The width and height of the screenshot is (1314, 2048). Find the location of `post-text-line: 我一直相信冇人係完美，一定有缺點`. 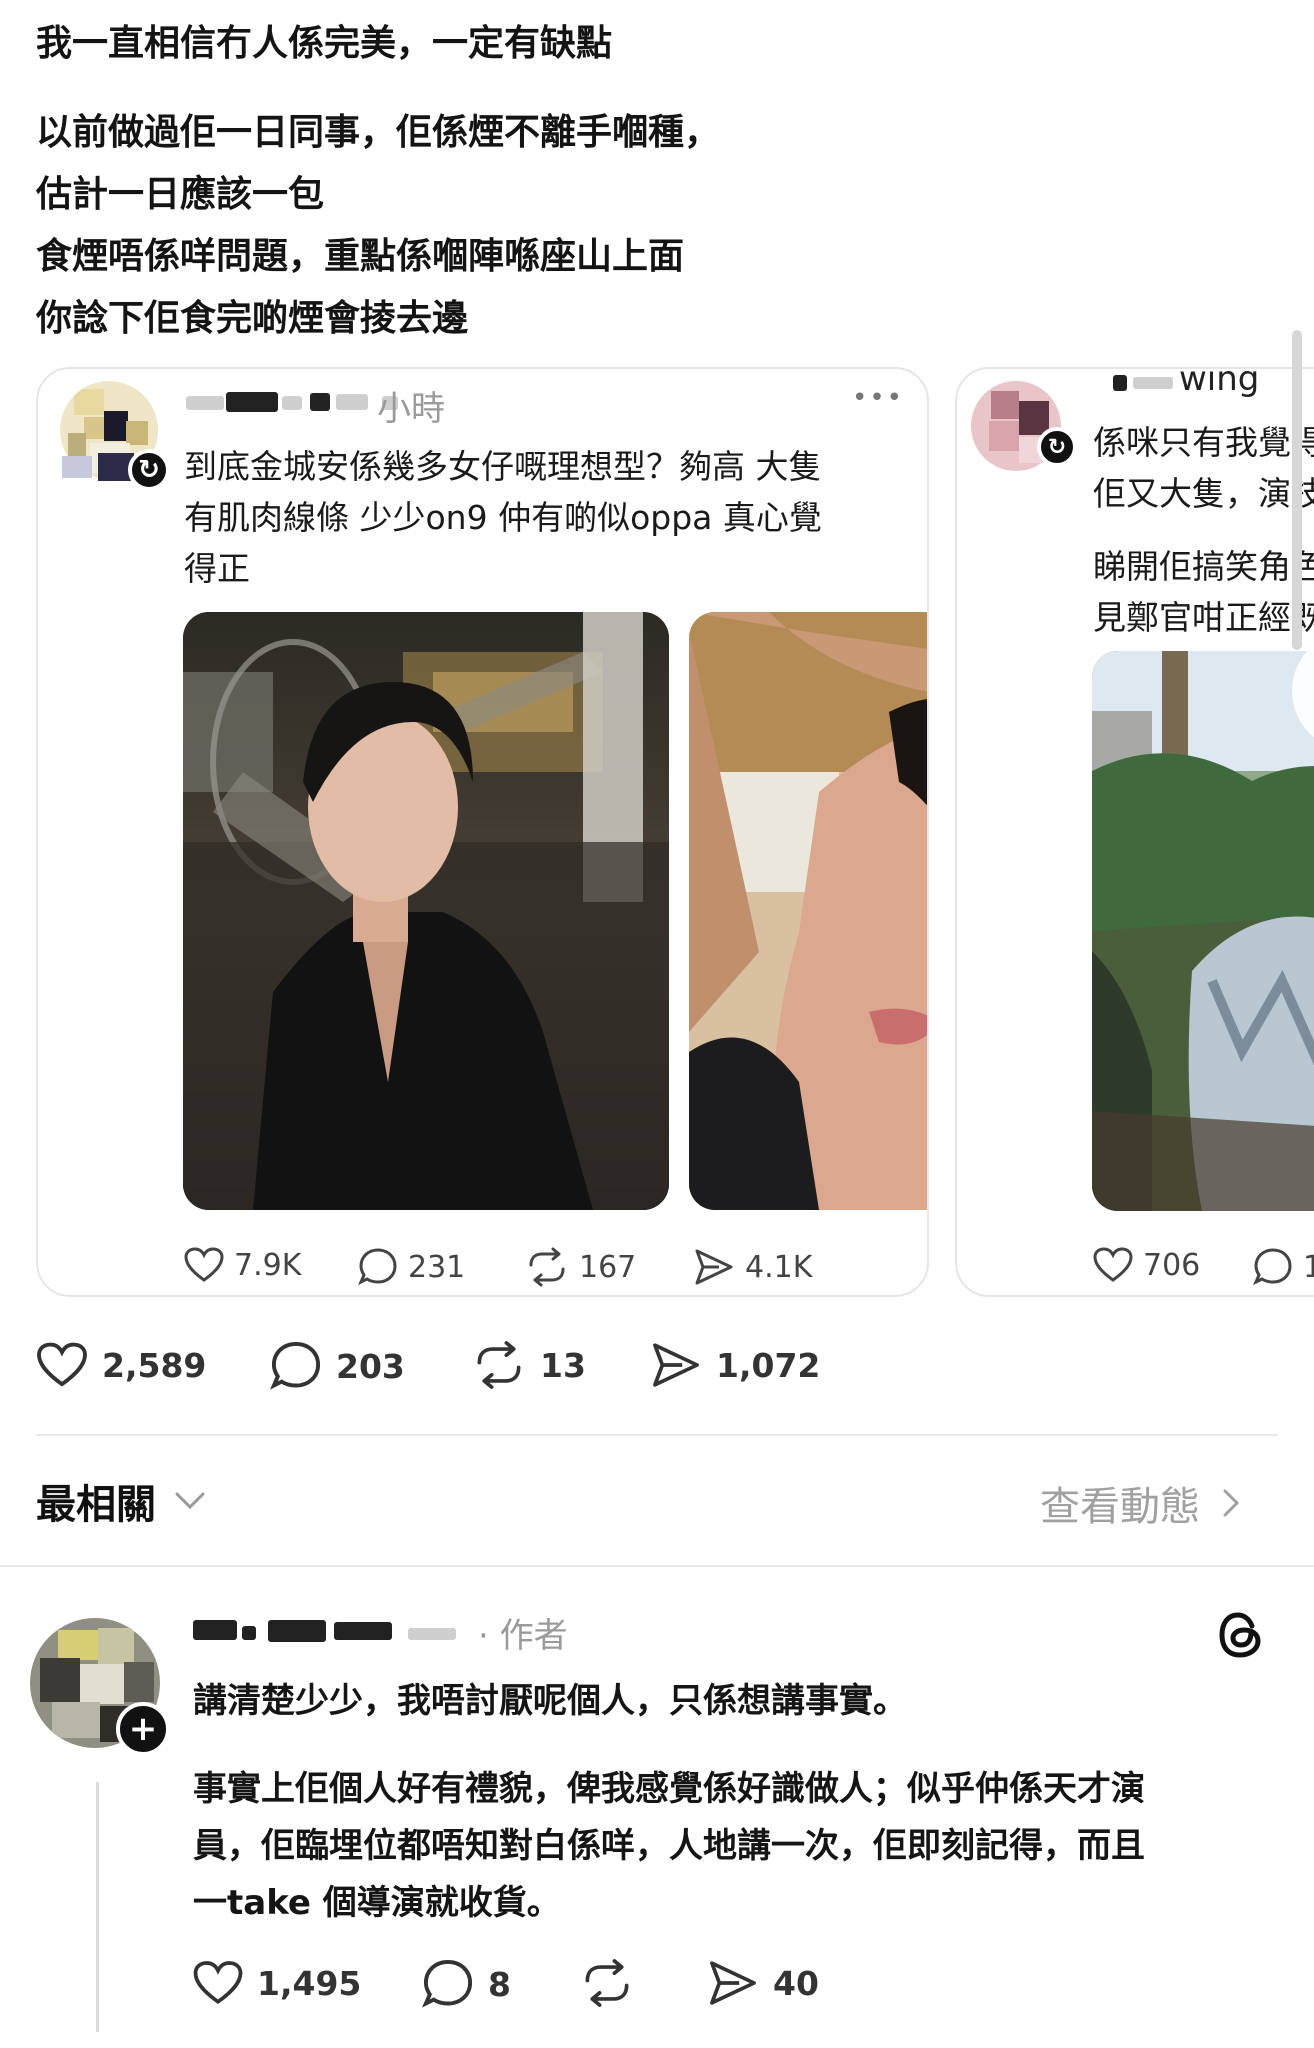

post-text-line: 我一直相信冇人係完美，一定有缺點 is located at coordinates (324, 43).